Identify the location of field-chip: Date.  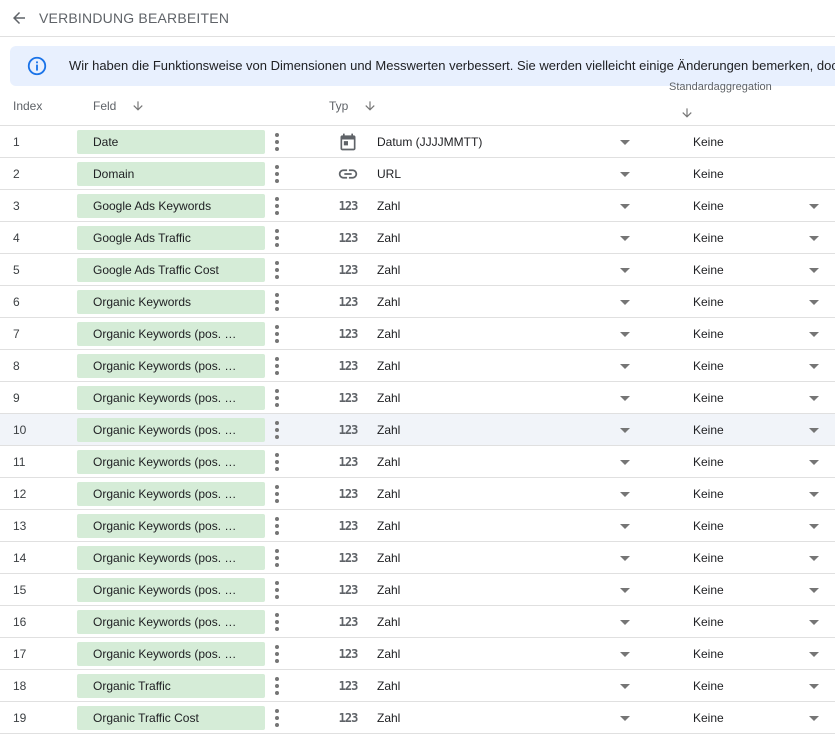
(171, 142).